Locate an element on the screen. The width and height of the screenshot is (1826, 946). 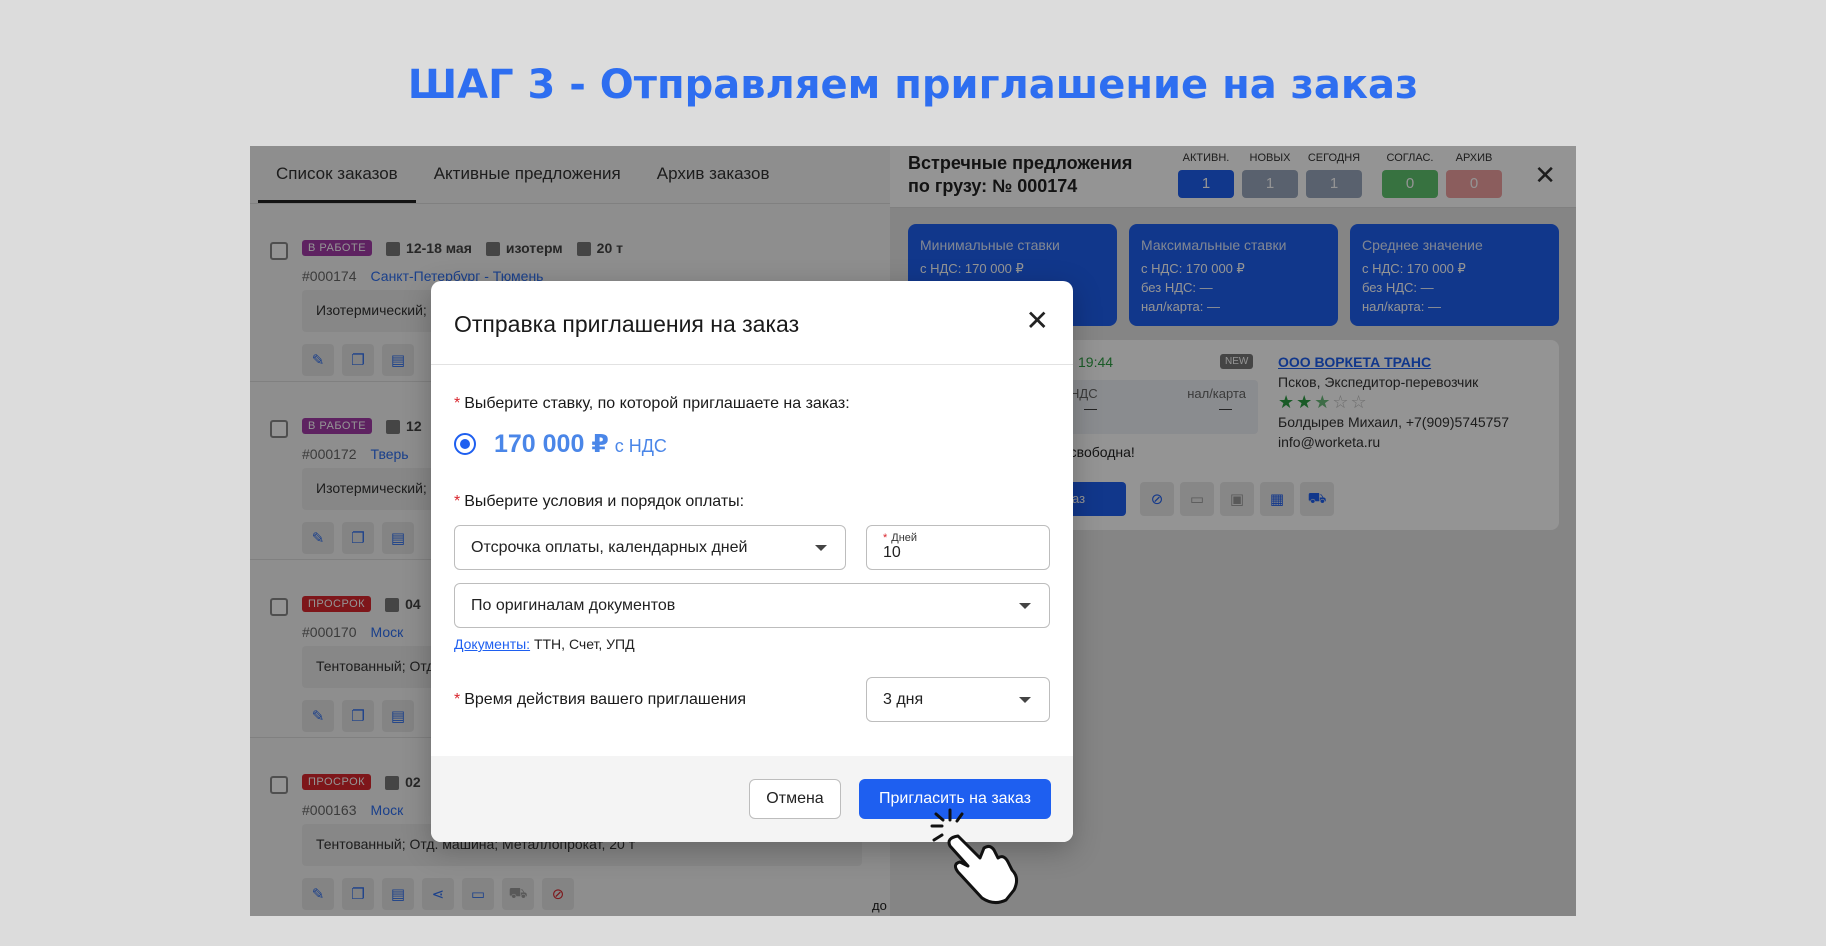
days-label: * Дней is located at coordinates (900, 538).